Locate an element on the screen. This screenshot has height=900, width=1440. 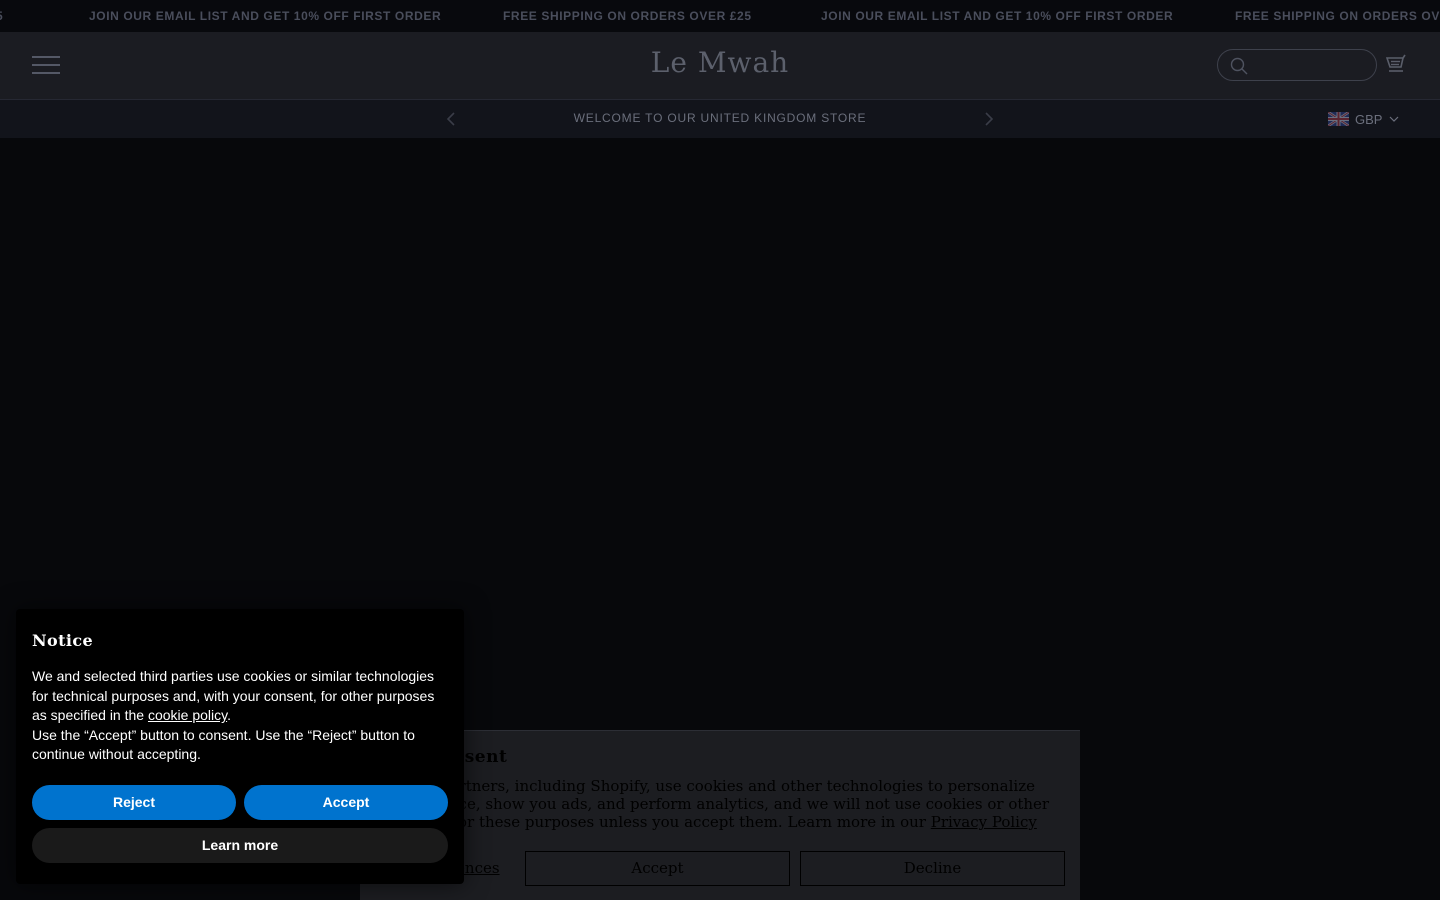
learn-more-button: Learn more is located at coordinates (240, 845).